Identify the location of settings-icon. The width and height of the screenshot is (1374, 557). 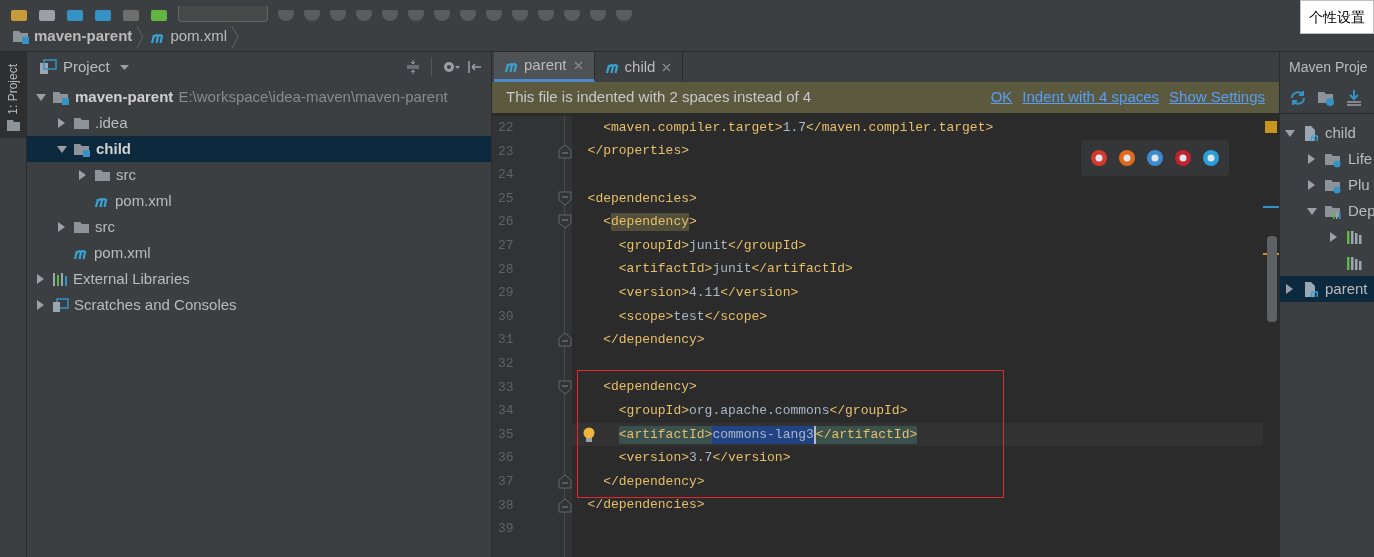
(451, 67).